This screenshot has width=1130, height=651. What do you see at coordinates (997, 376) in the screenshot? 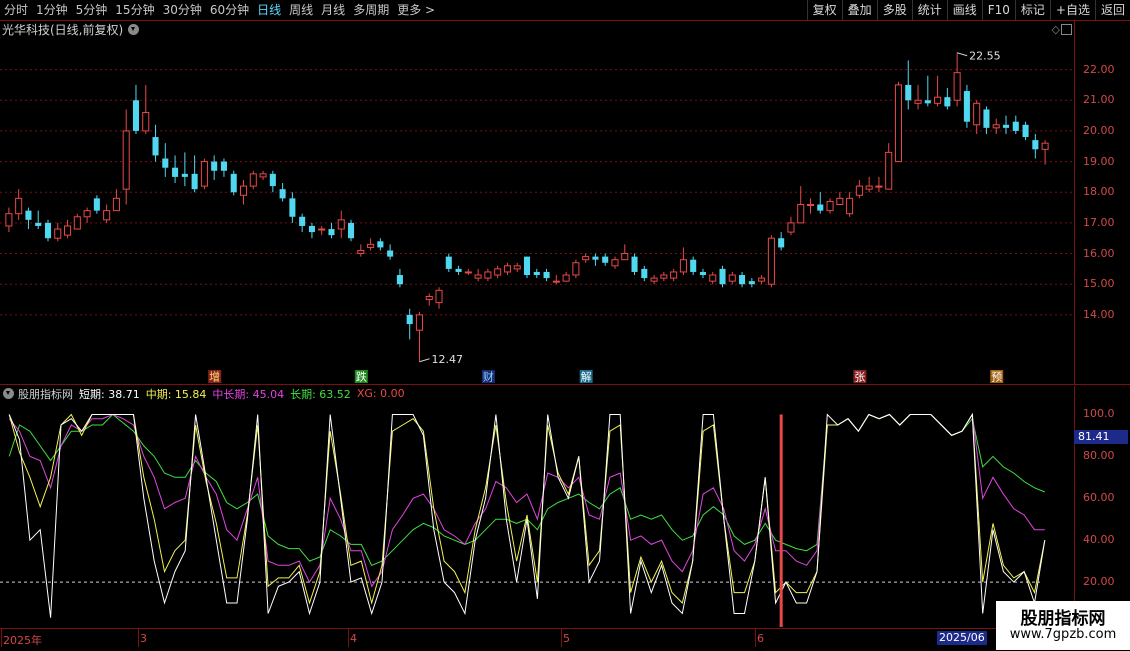
I see `event-marker: 预` at bounding box center [997, 376].